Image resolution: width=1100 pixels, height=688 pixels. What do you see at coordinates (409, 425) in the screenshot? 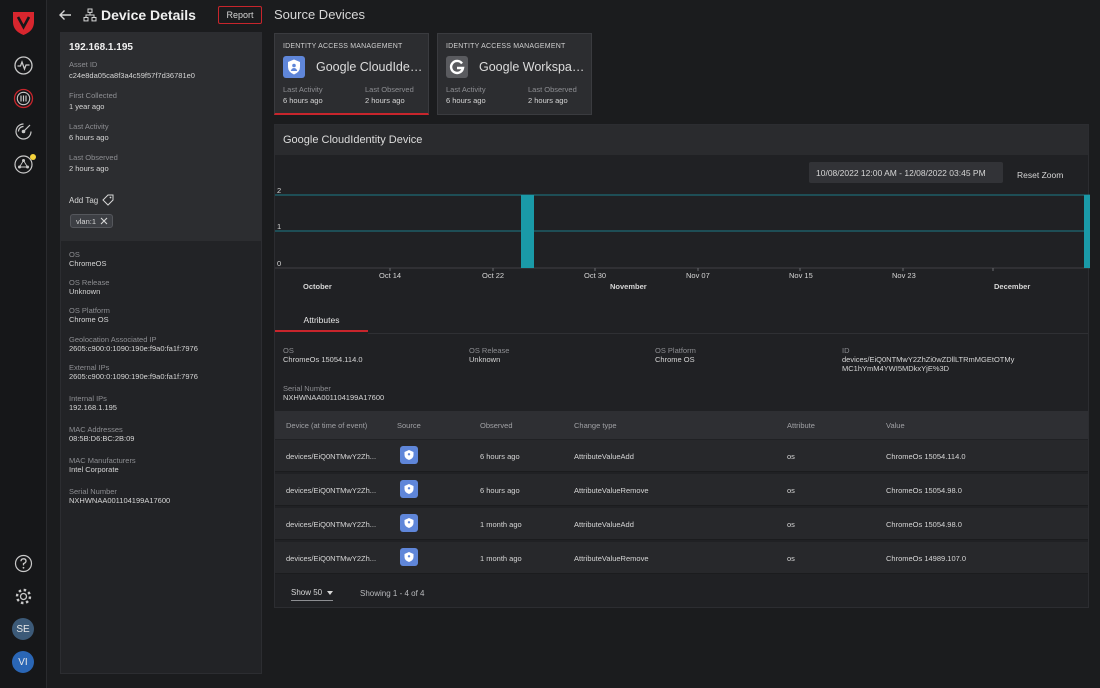
I see `col-source: Source` at bounding box center [409, 425].